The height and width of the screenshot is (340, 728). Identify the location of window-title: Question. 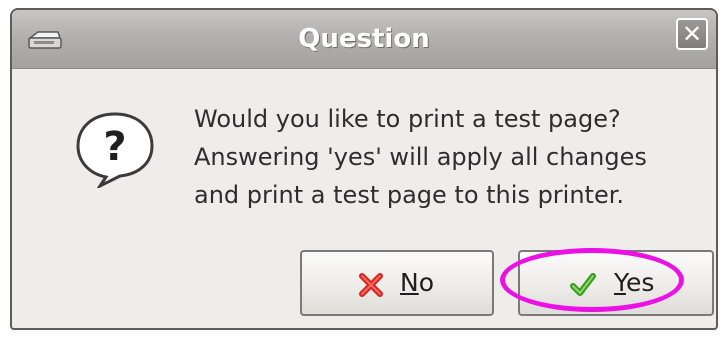
(364, 39).